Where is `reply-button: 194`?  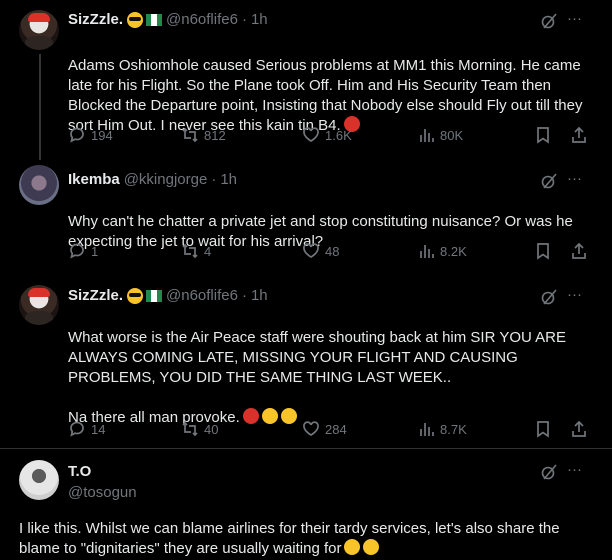 reply-button: 194 is located at coordinates (90, 135).